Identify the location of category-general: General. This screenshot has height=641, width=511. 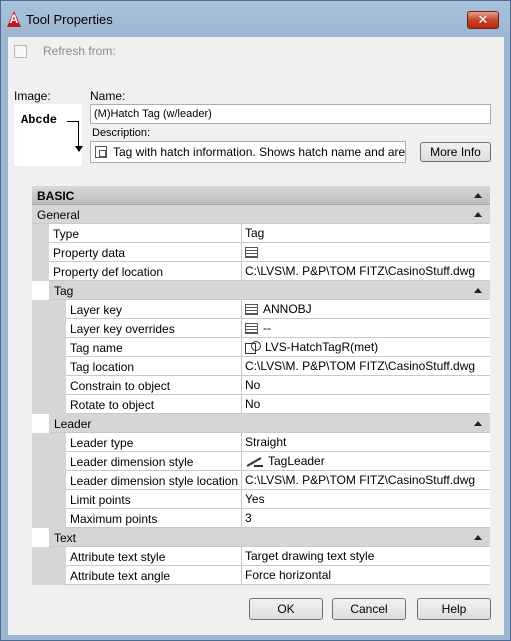
(261, 214).